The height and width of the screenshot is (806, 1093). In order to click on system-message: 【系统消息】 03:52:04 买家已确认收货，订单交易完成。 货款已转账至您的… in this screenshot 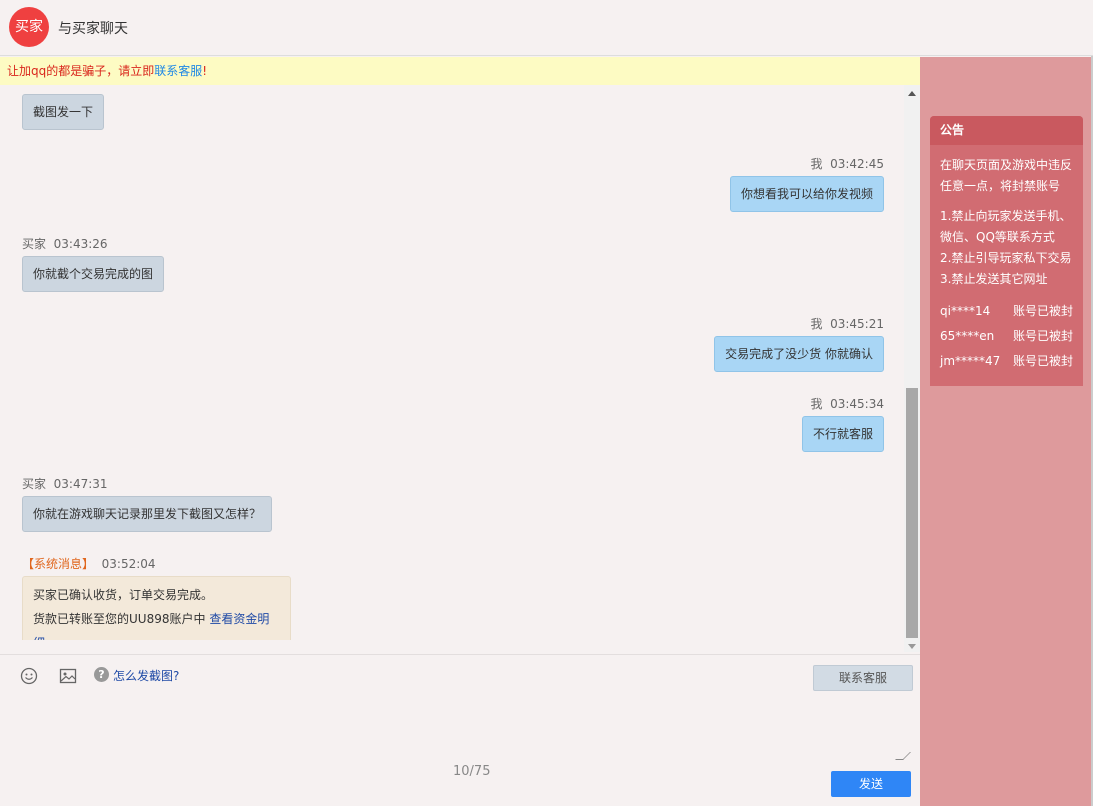, I will do `click(156, 597)`.